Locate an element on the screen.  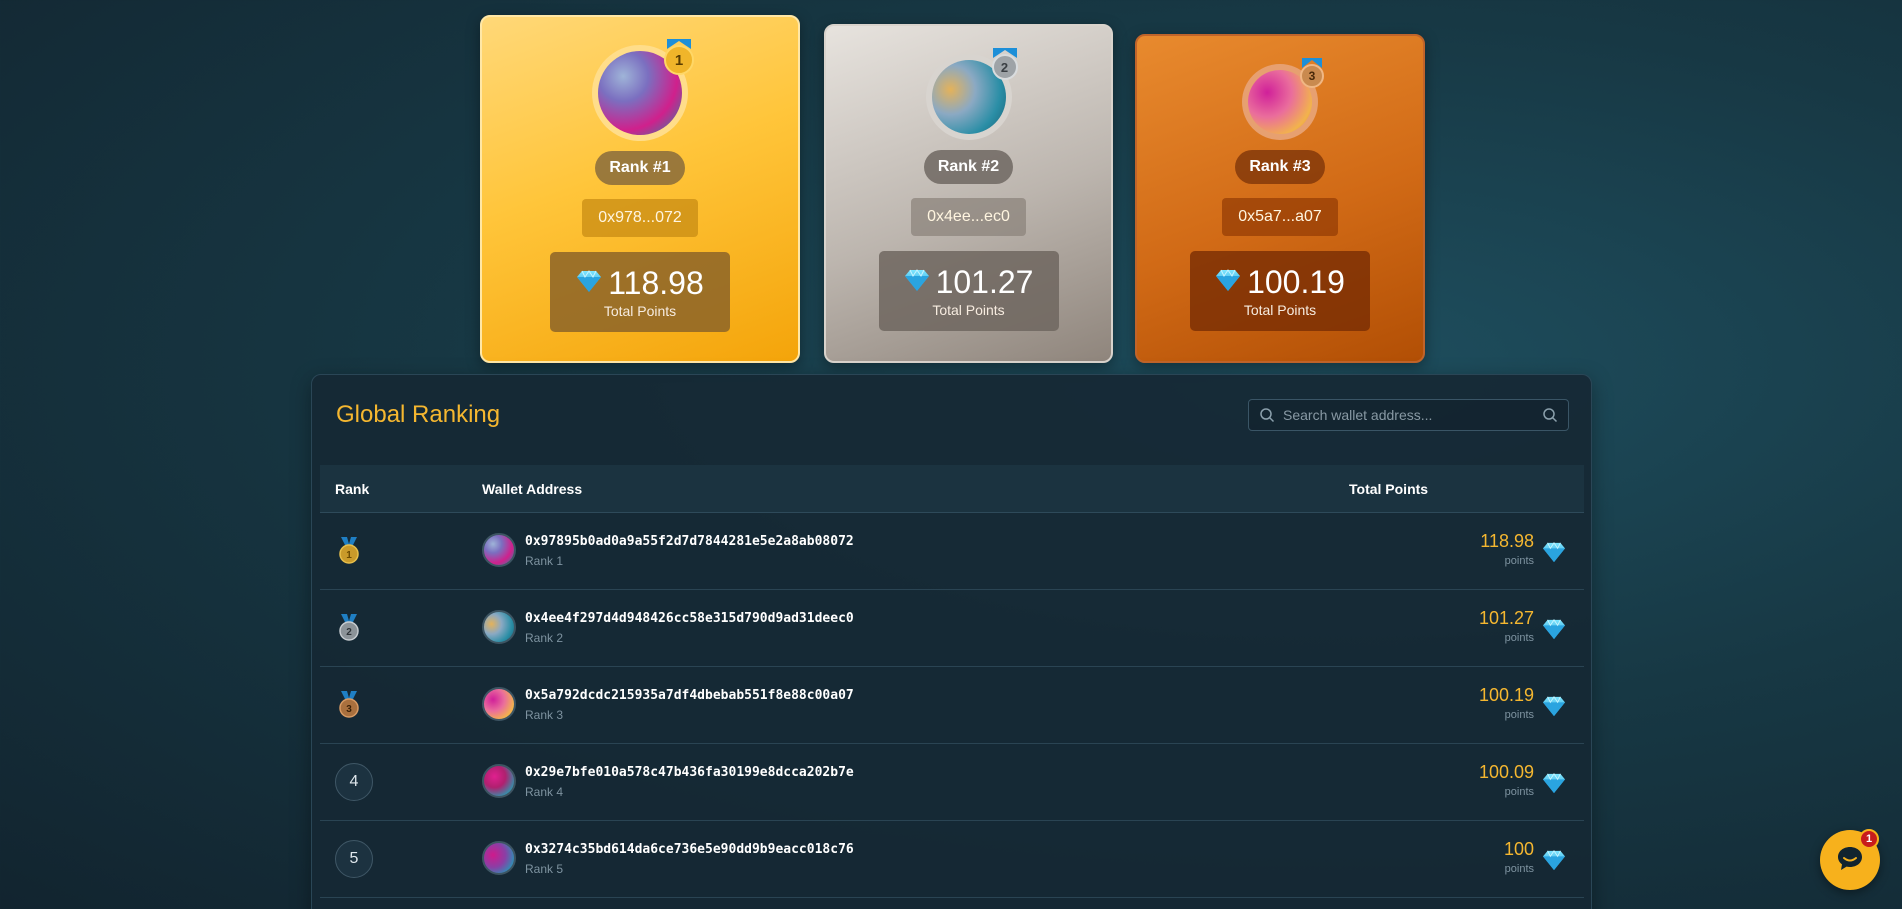
points-cell: 101.27 points is located at coordinates (1506, 626).